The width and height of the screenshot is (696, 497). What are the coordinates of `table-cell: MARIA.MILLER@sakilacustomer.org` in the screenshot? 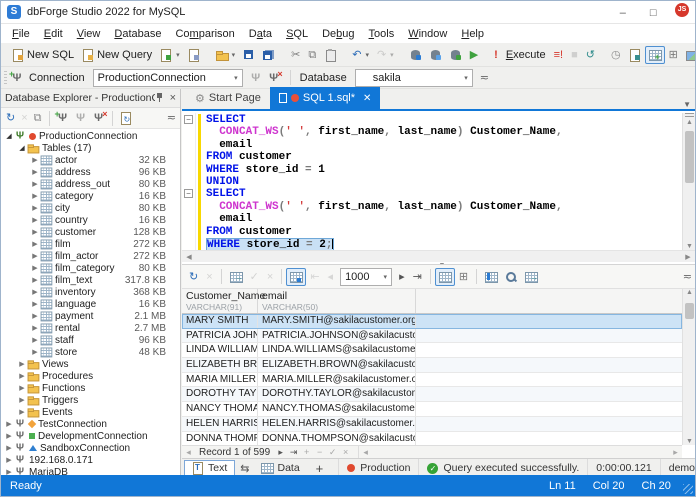 It's located at (337, 379).